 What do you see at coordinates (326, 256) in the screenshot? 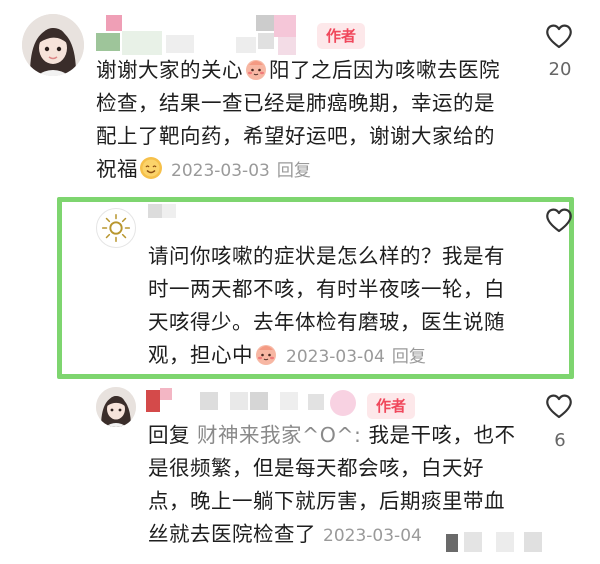
I see `comment-line: 请问你咳嗽的症状是怎么样的？我是有` at bounding box center [326, 256].